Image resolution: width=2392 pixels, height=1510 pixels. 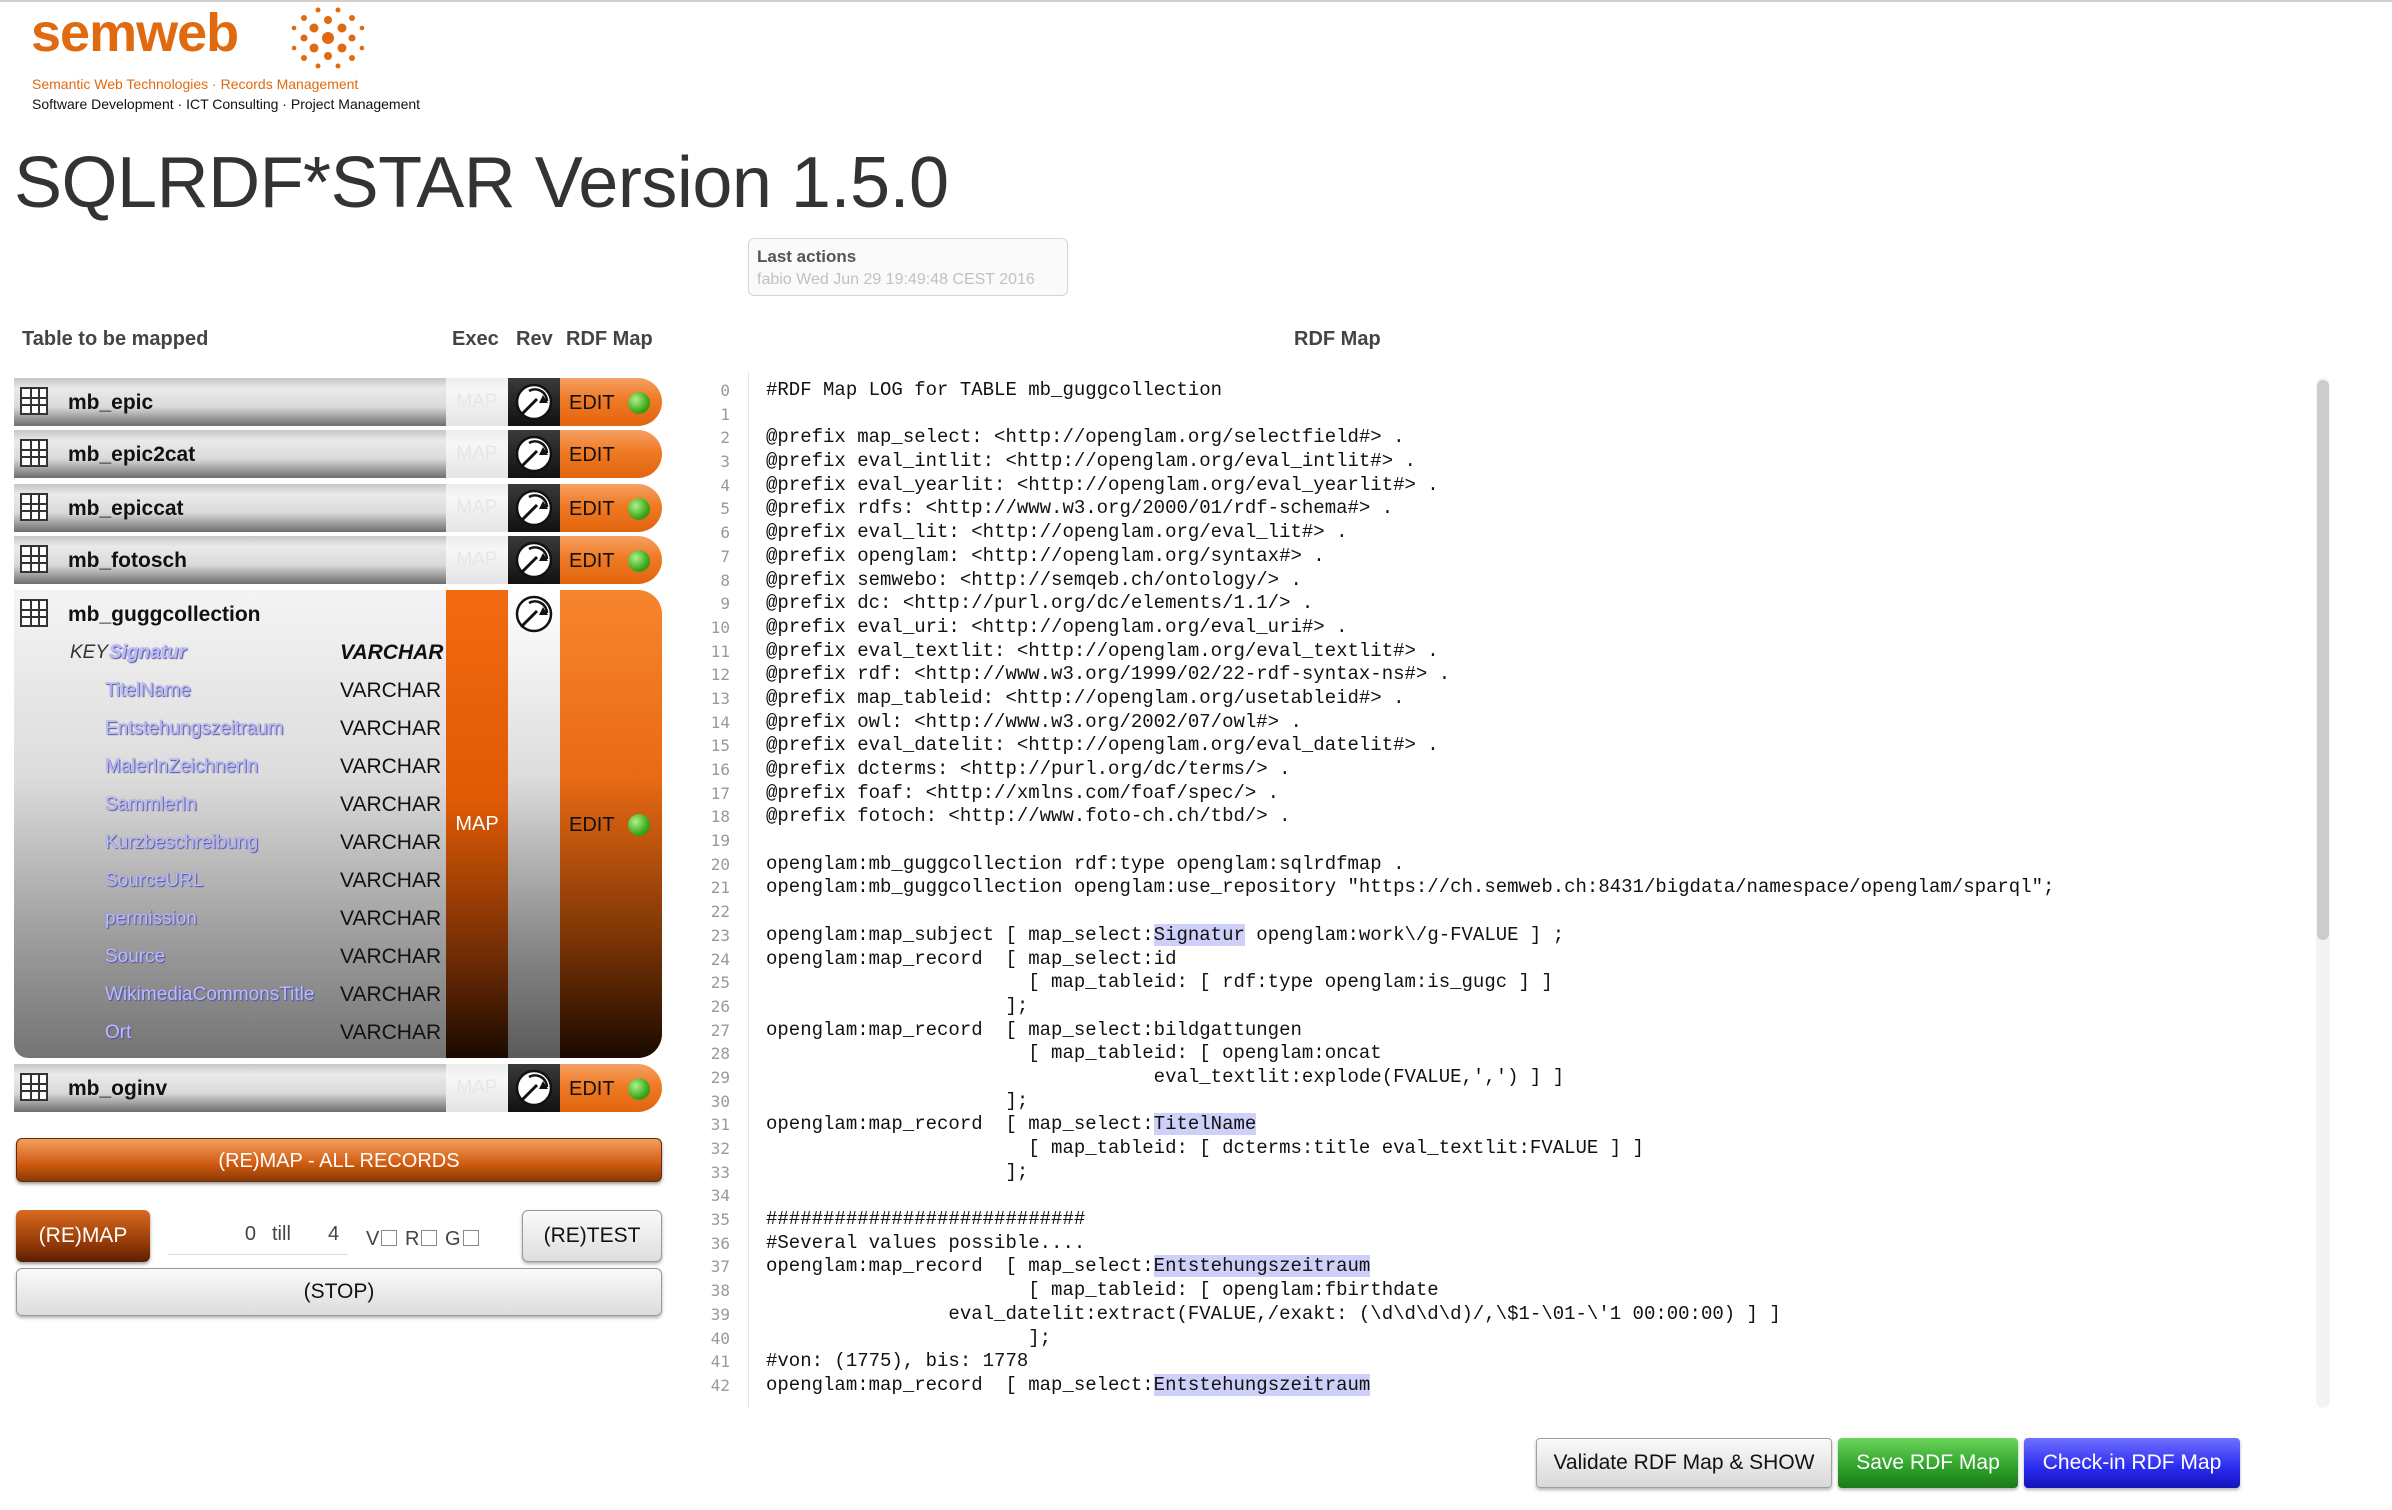 What do you see at coordinates (117, 1089) in the screenshot?
I see `table-name: mb_oginv` at bounding box center [117, 1089].